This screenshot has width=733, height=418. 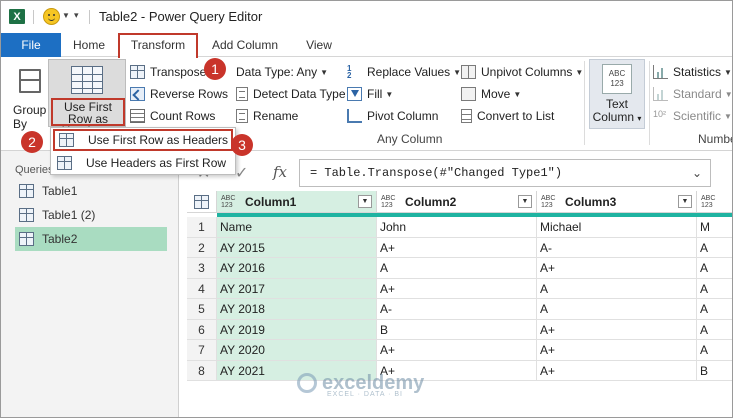 What do you see at coordinates (202, 227) in the screenshot?
I see `row-number: 1` at bounding box center [202, 227].